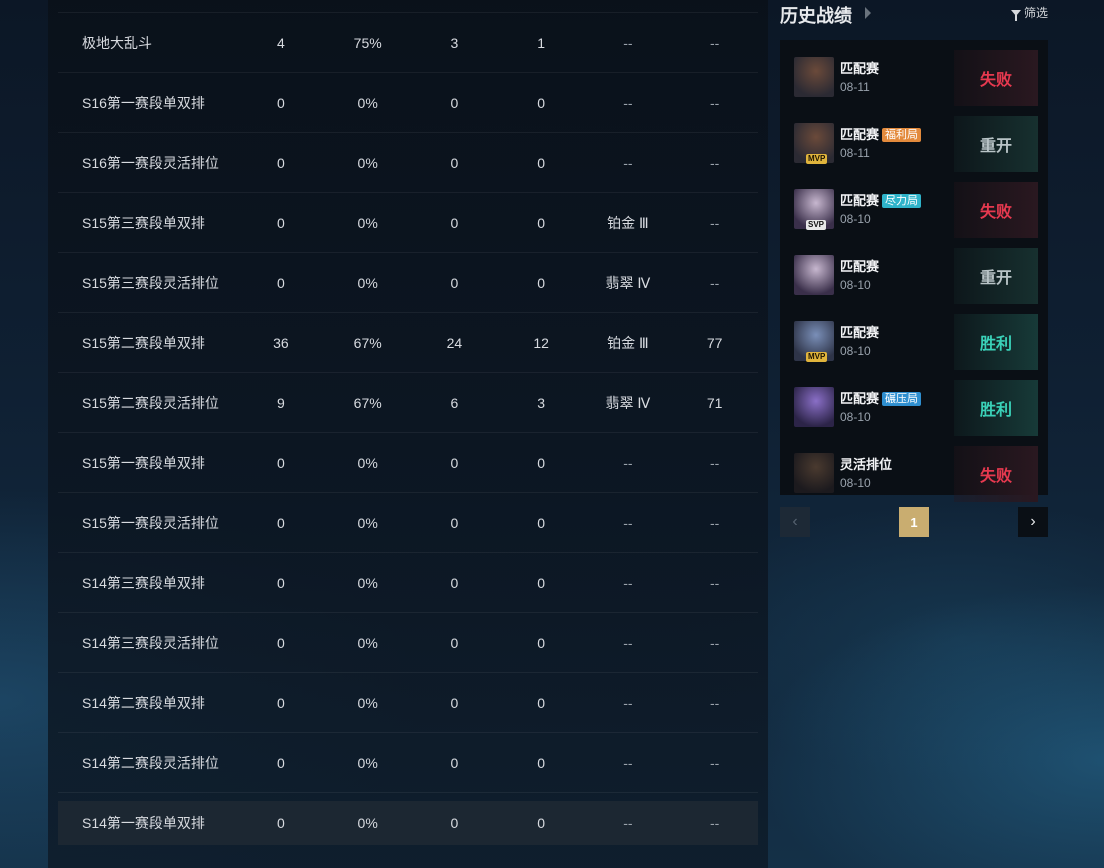 This screenshot has width=1104, height=868. Describe the element at coordinates (814, 275) in the screenshot. I see `champion-avatar` at that location.